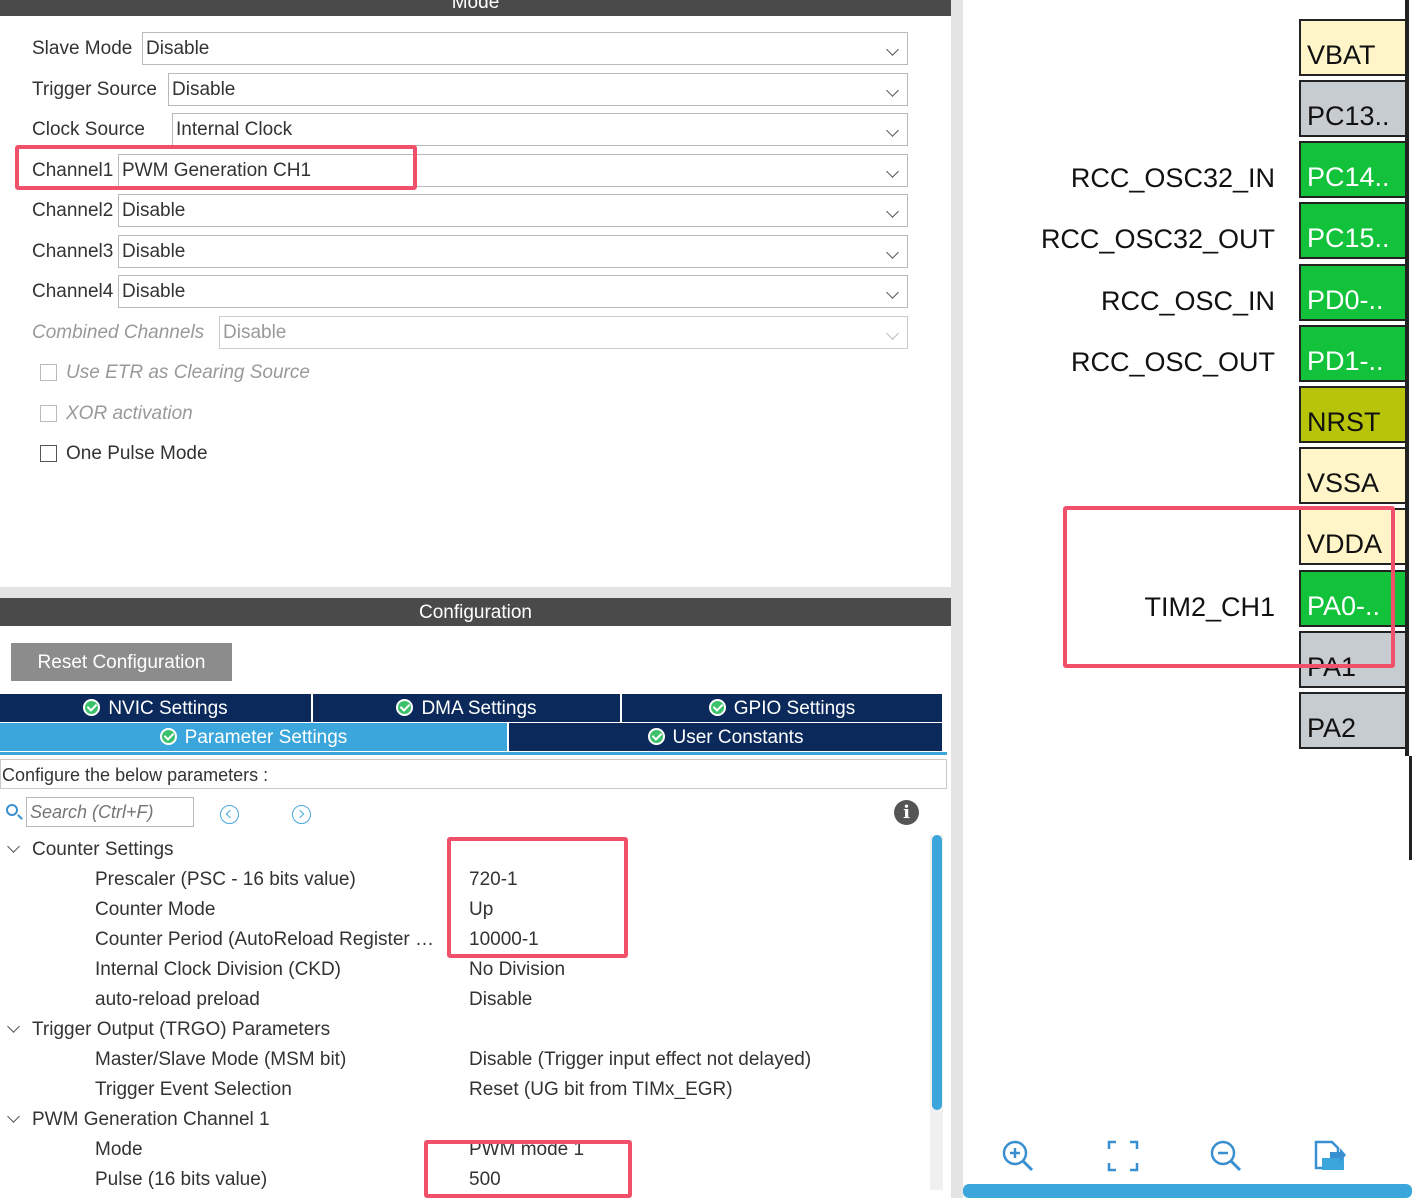  What do you see at coordinates (48, 372) in the screenshot?
I see `use-etr-checkbox` at bounding box center [48, 372].